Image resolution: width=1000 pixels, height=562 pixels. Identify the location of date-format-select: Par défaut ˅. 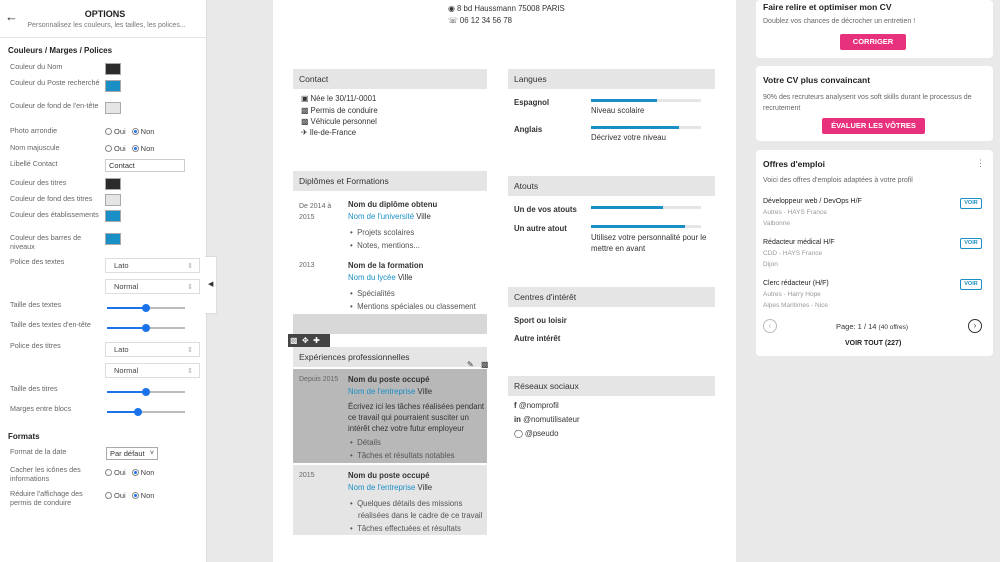
(132, 453).